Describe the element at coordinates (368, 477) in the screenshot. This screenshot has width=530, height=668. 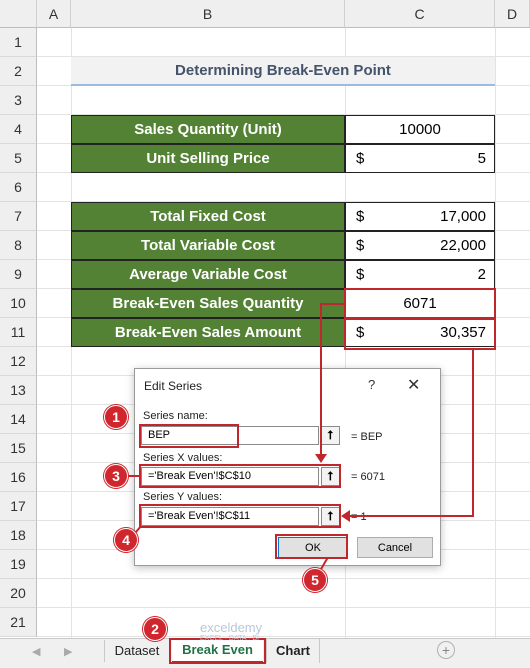
I see `series-x-result: = 6071` at that location.